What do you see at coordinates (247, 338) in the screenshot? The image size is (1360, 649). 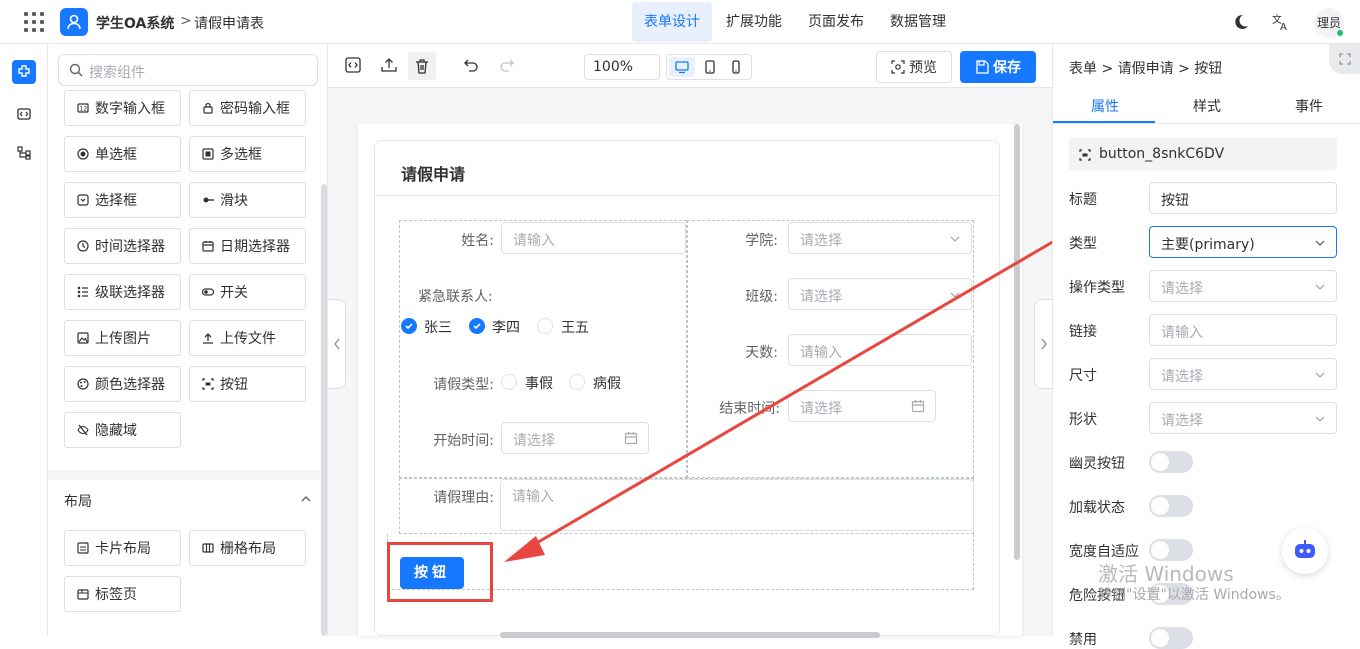 I see `comp-upload-file: 上传文件` at bounding box center [247, 338].